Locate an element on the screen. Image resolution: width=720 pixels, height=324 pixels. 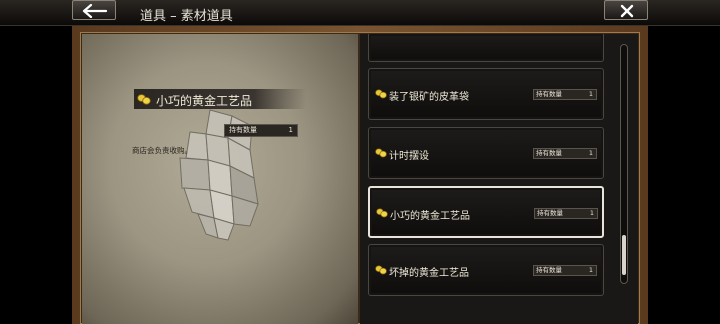
list-item-name: 装了银矿的皮革袋 is located at coordinates (429, 97).